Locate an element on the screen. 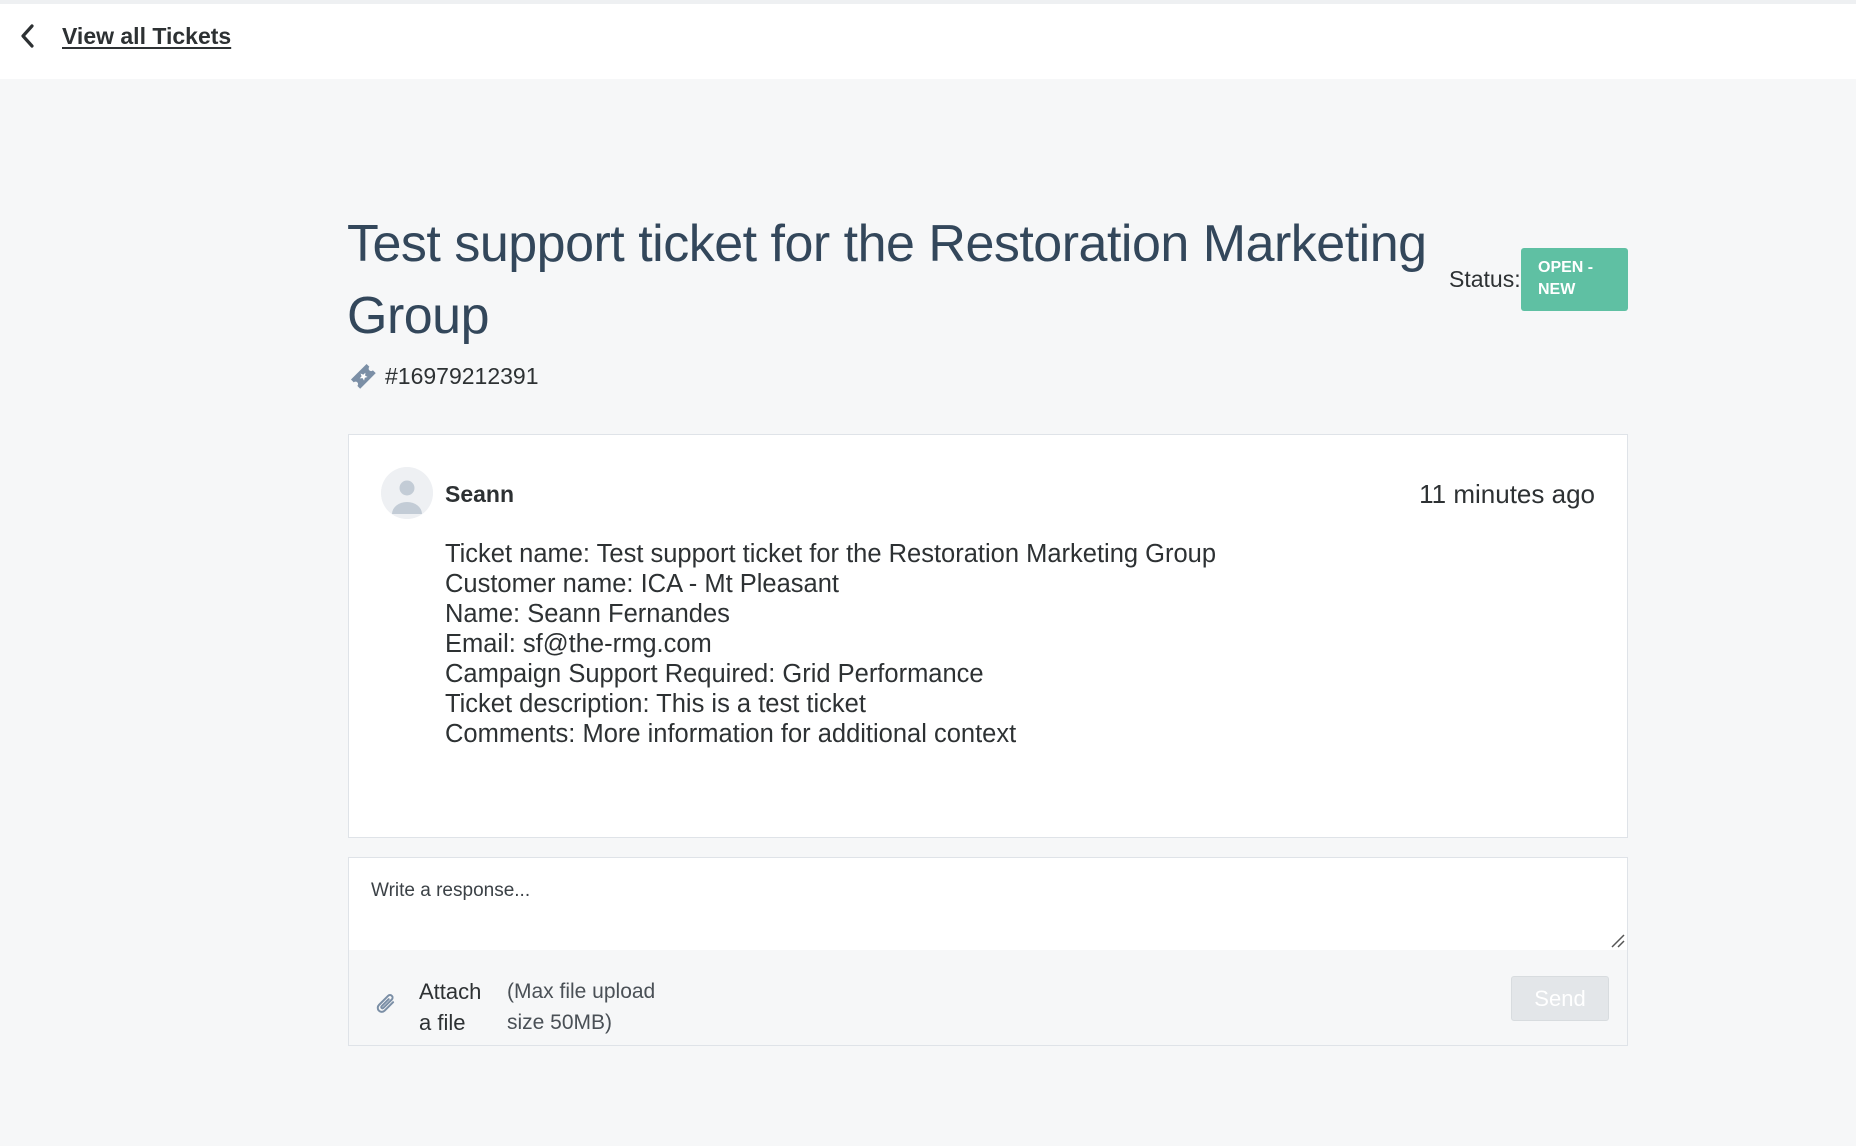 The image size is (1856, 1146). ticket-id-row: #16979212391 is located at coordinates (443, 376).